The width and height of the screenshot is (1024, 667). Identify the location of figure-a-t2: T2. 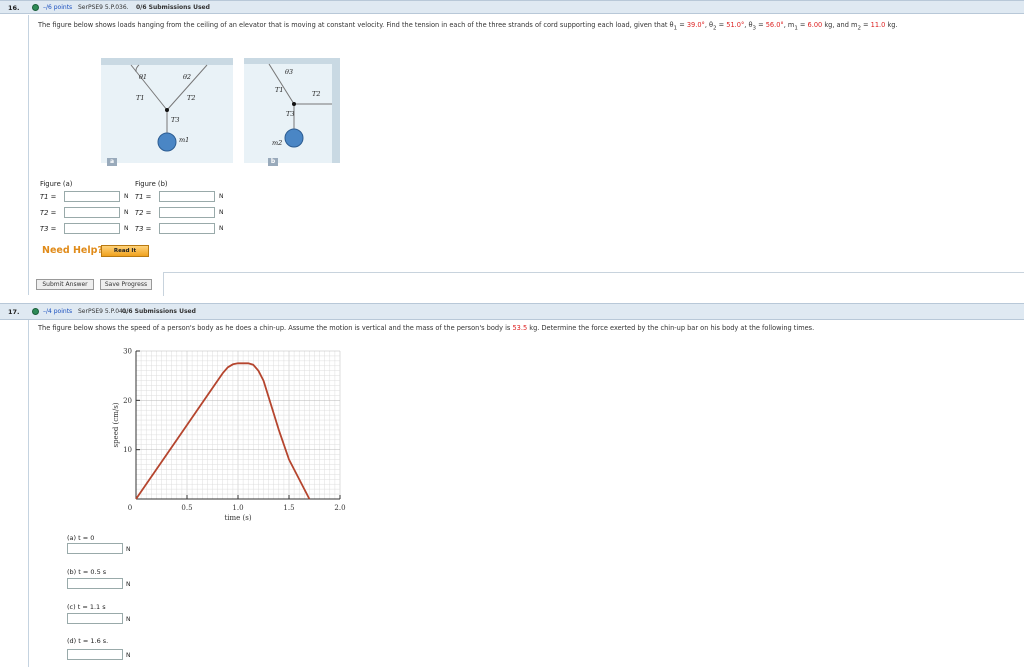
(191, 98).